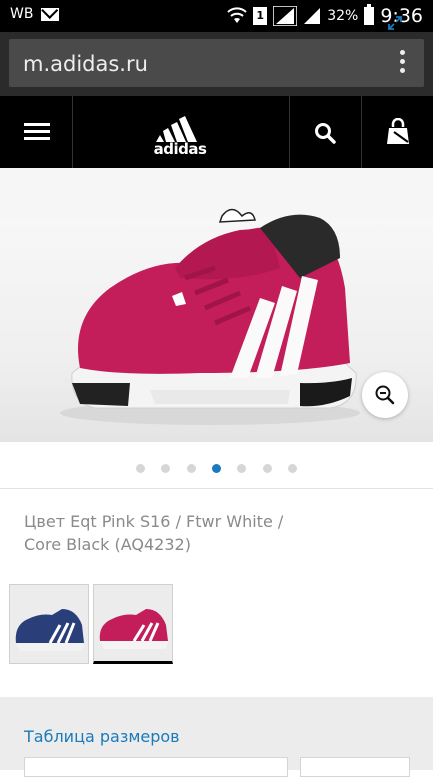 This screenshot has width=433, height=777. What do you see at coordinates (398, 132) in the screenshot?
I see `shopping-bag-icon` at bounding box center [398, 132].